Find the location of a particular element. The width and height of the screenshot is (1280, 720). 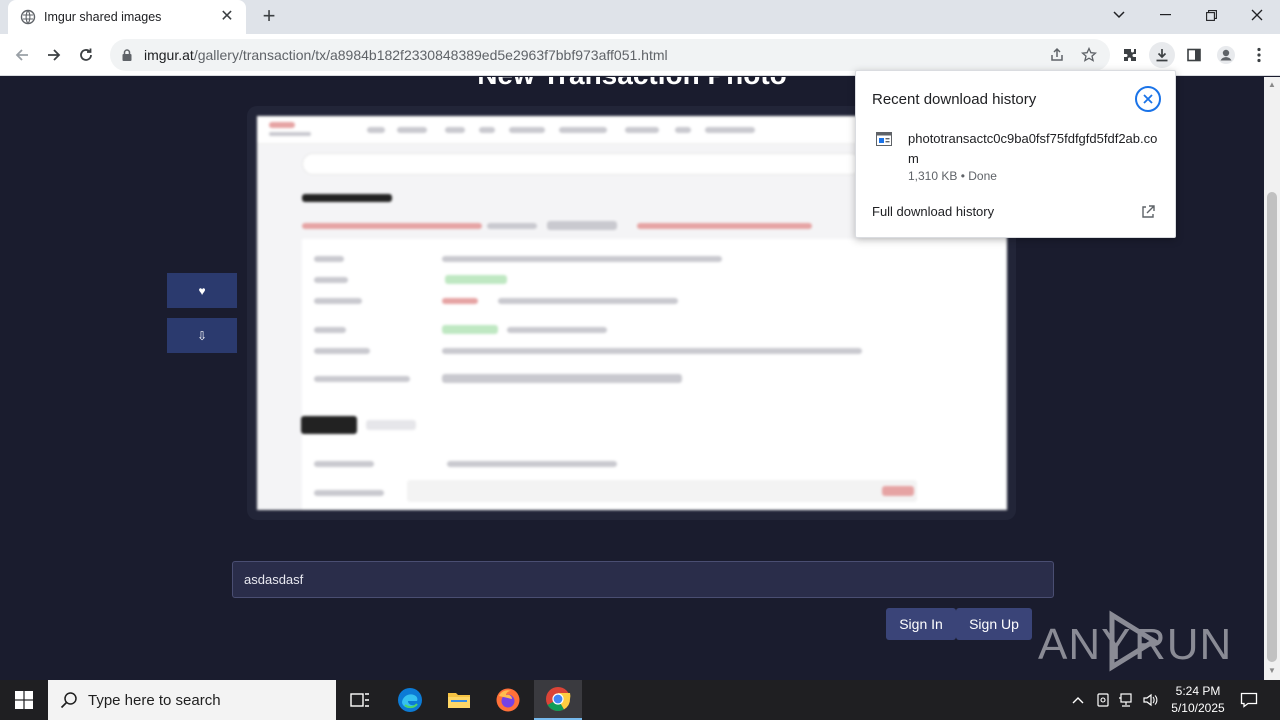

tab-search-icon is located at coordinates (1119, 15).